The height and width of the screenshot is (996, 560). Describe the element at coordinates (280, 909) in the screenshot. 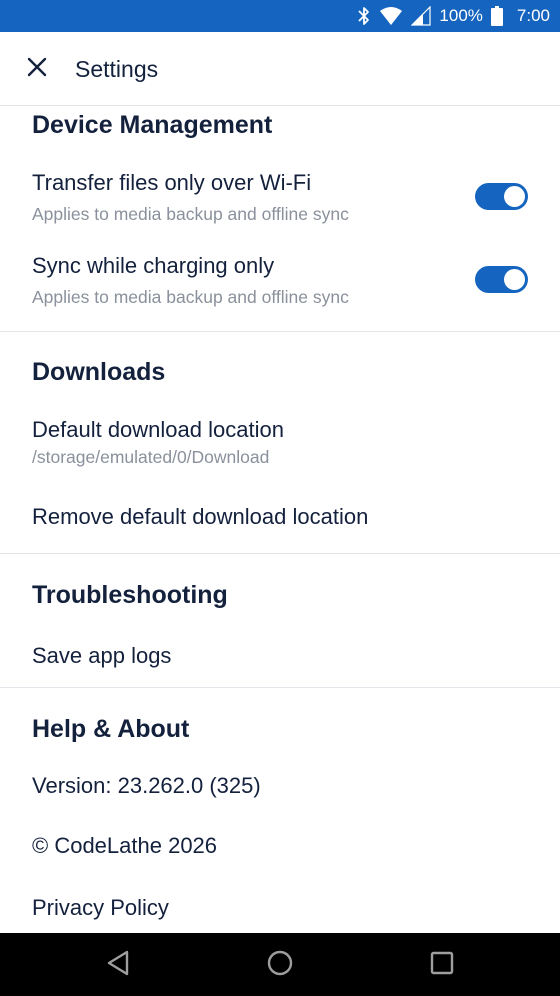

I see `privacy-policy-link: Privacy Policy` at that location.